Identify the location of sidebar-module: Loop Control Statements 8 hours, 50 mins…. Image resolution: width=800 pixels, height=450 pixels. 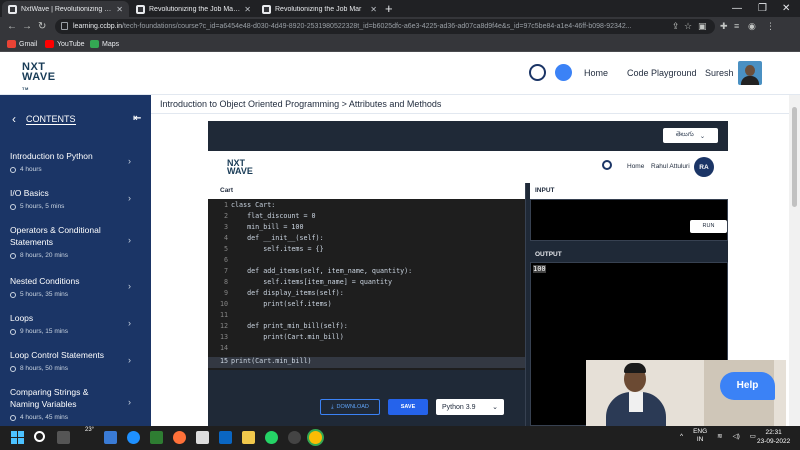
(77, 360).